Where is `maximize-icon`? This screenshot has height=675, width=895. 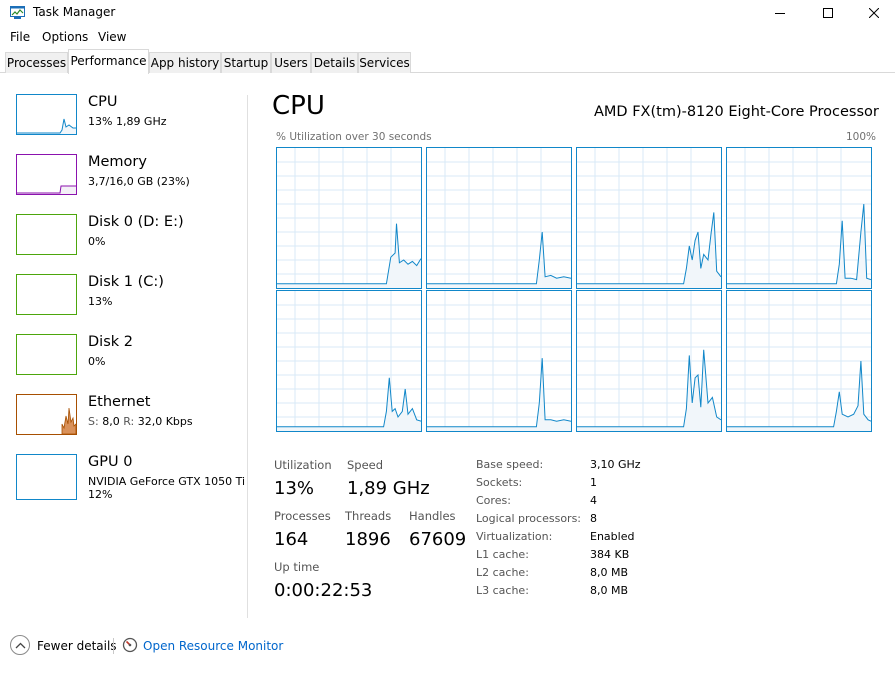
maximize-icon is located at coordinates (828, 13).